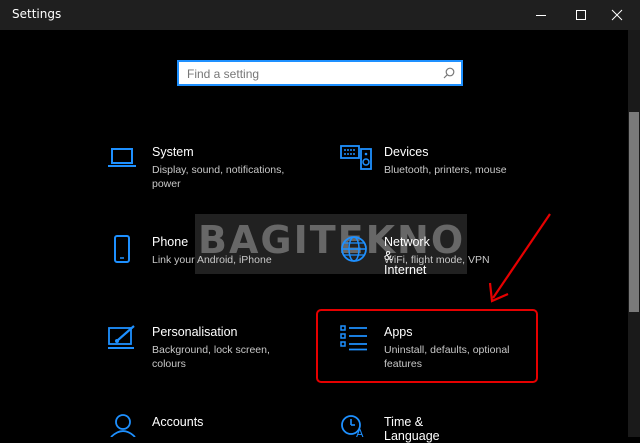 Image resolution: width=640 pixels, height=443 pixels. Describe the element at coordinates (634, 212) in the screenshot. I see `scrollbar-thumb` at that location.